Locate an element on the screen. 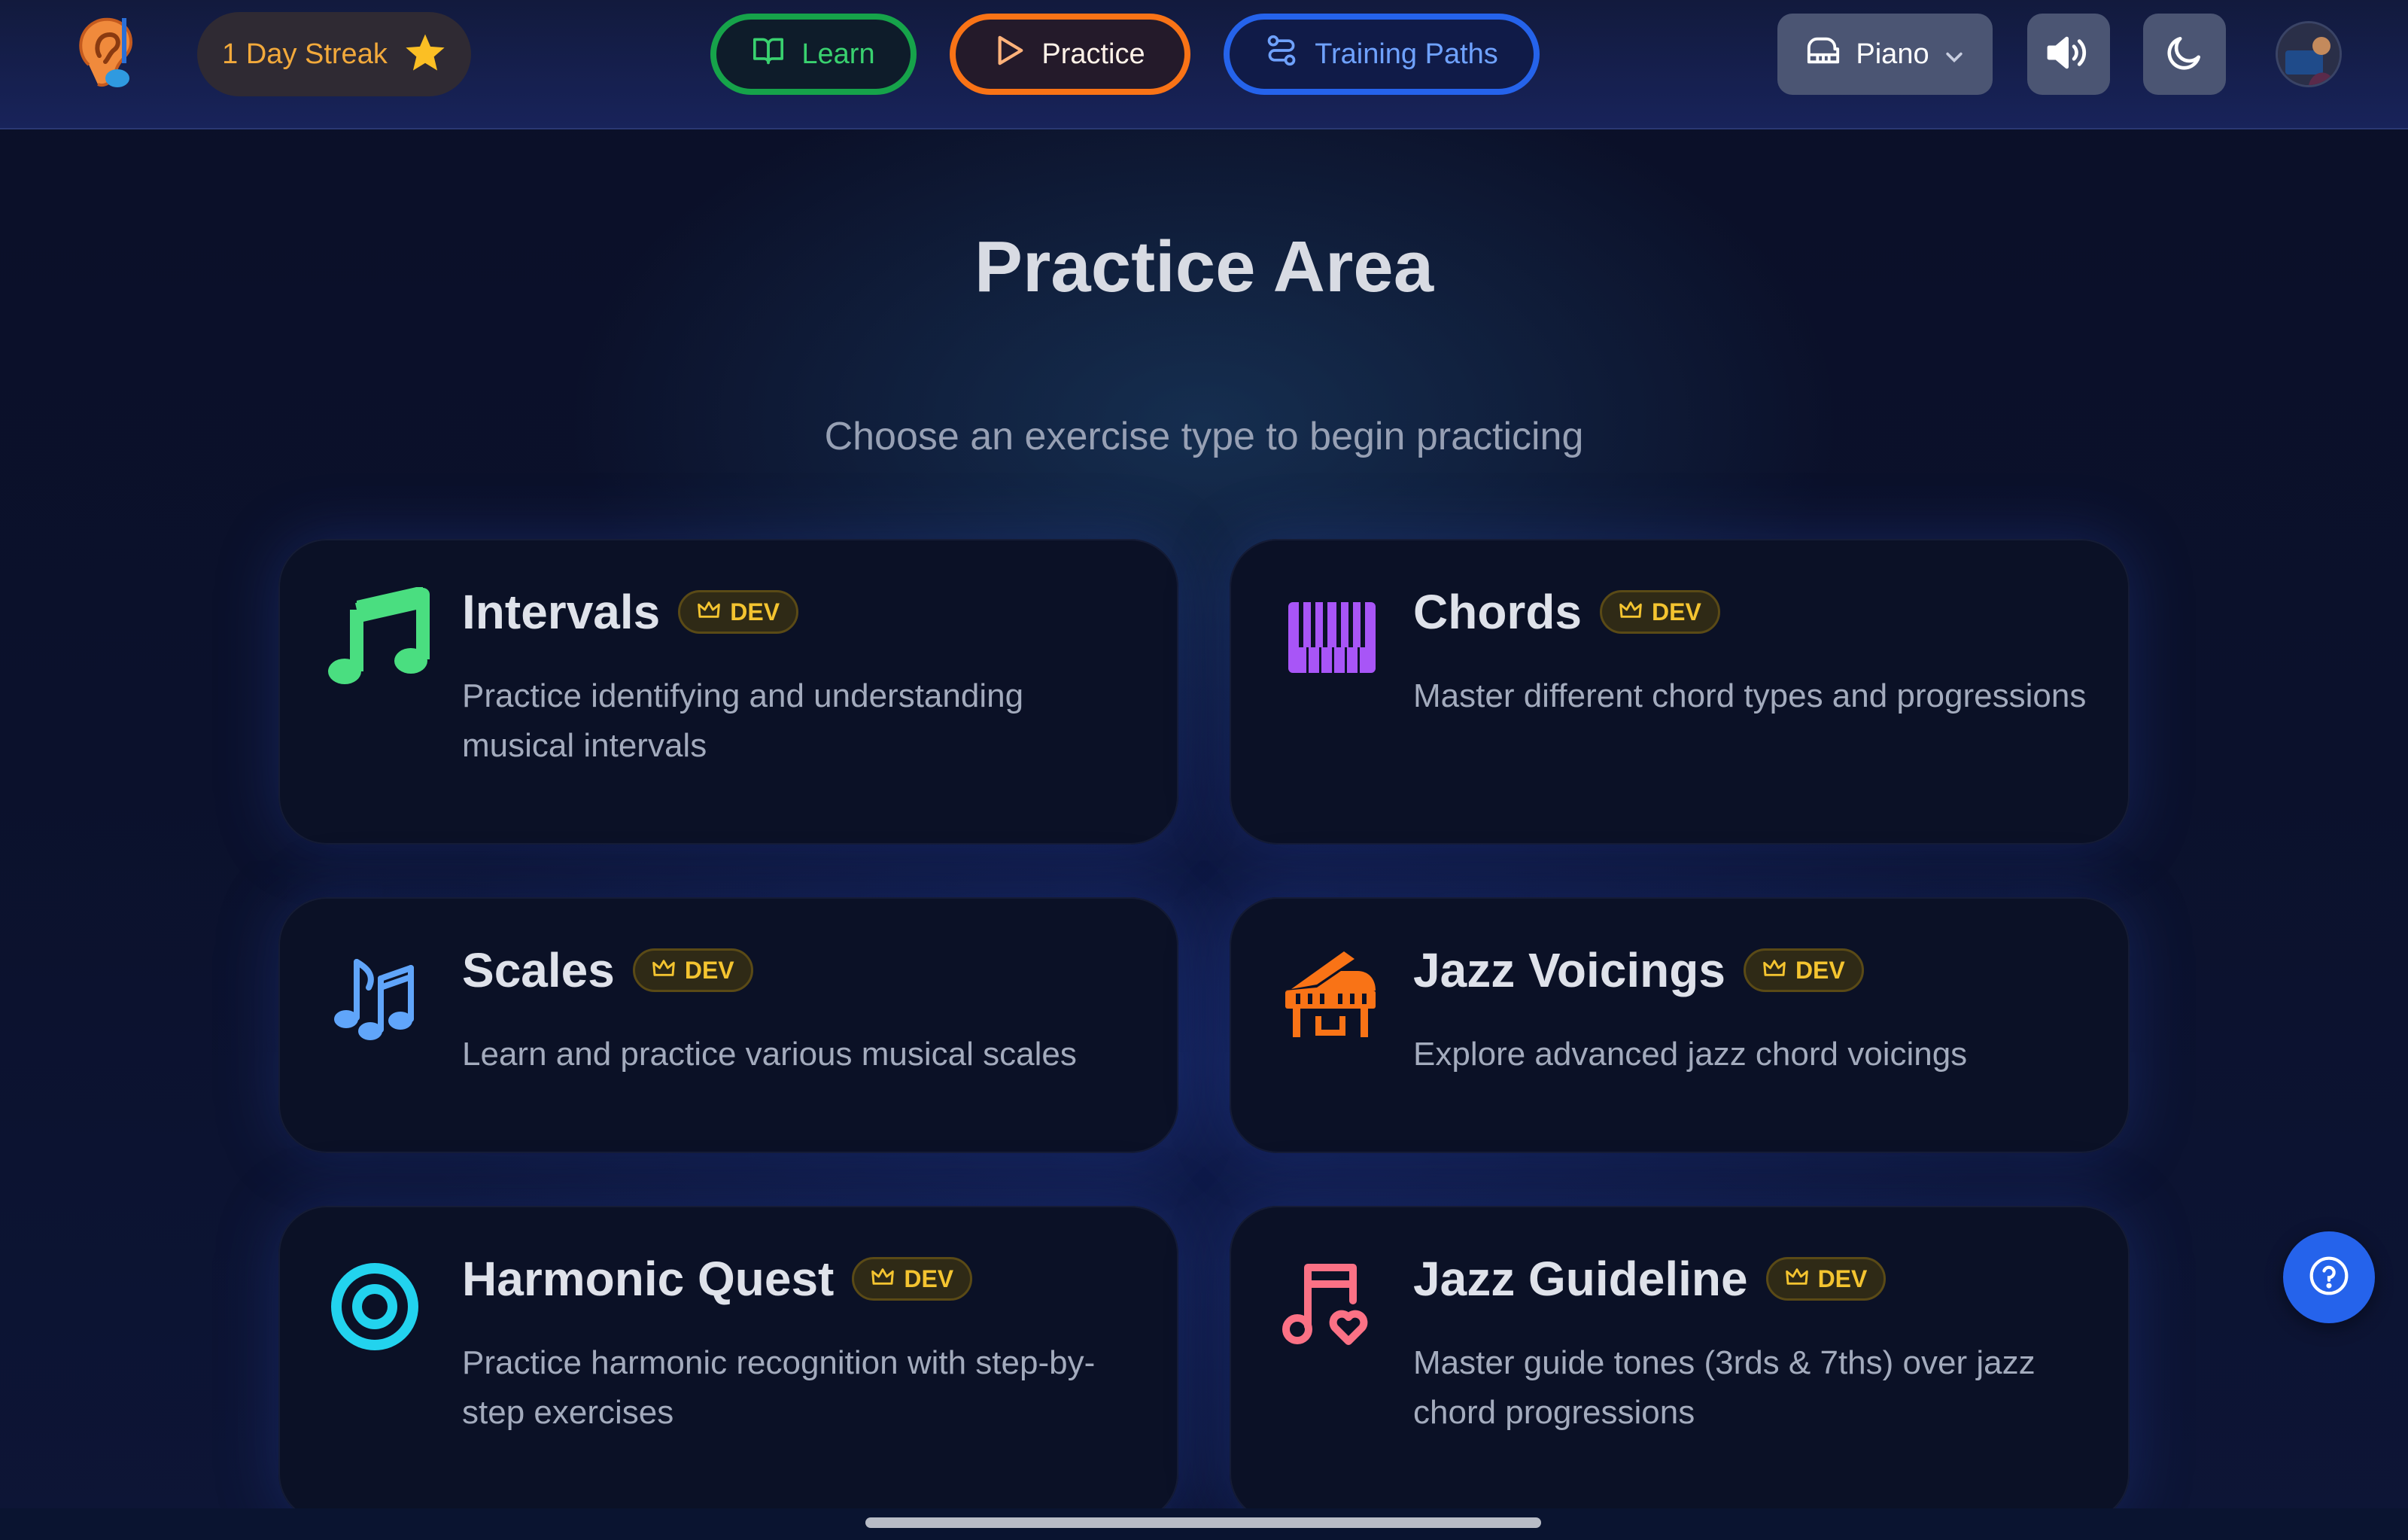 This screenshot has width=2408, height=1540. card-title-scales: Scales is located at coordinates (538, 970).